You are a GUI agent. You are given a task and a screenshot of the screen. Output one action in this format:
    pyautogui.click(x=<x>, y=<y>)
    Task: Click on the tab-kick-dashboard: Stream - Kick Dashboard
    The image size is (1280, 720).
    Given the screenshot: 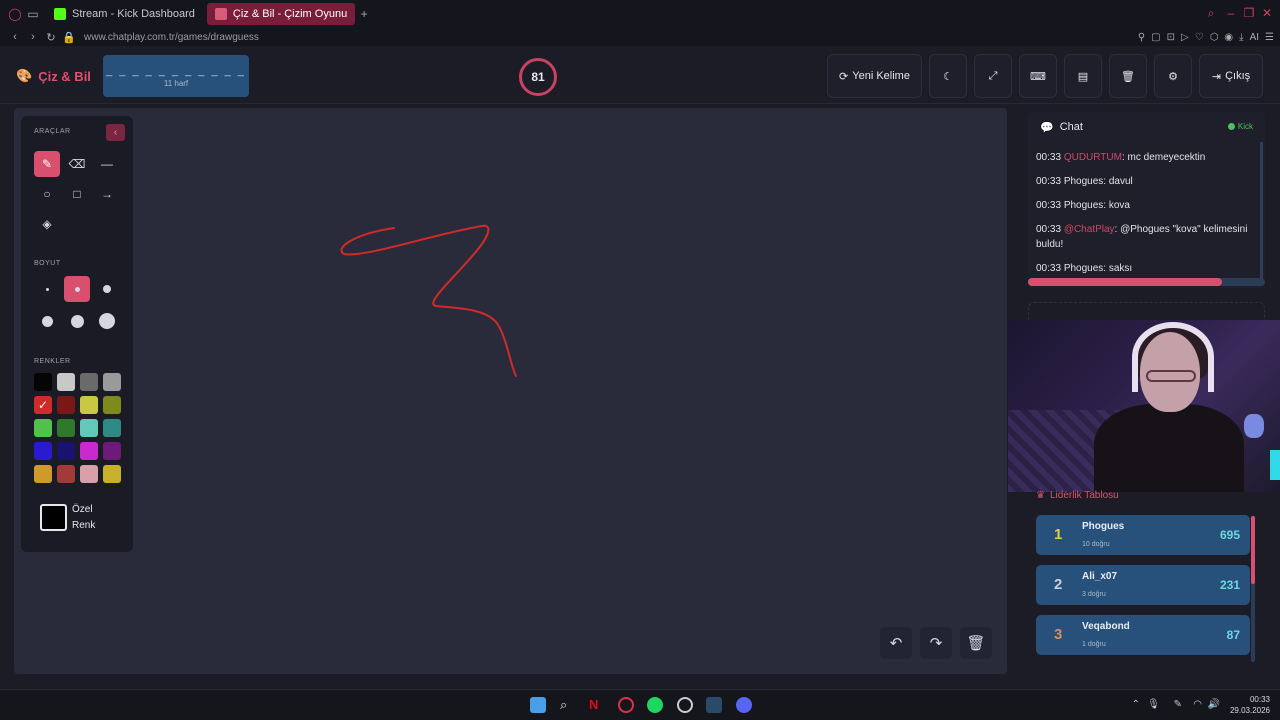 What is the action you would take?
    pyautogui.click(x=124, y=14)
    